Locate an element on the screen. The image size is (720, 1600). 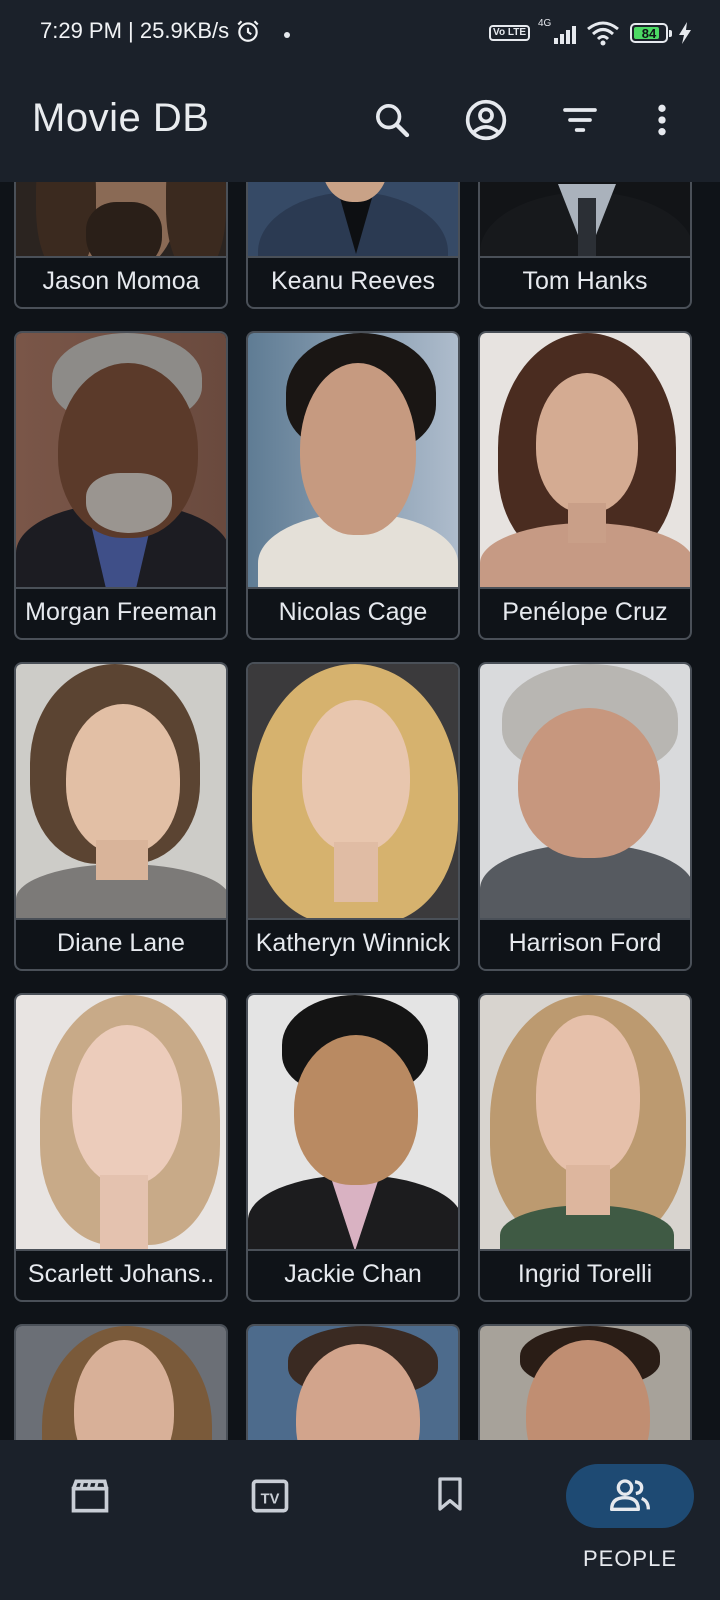
wifi-icon is located at coordinates (603, 33).